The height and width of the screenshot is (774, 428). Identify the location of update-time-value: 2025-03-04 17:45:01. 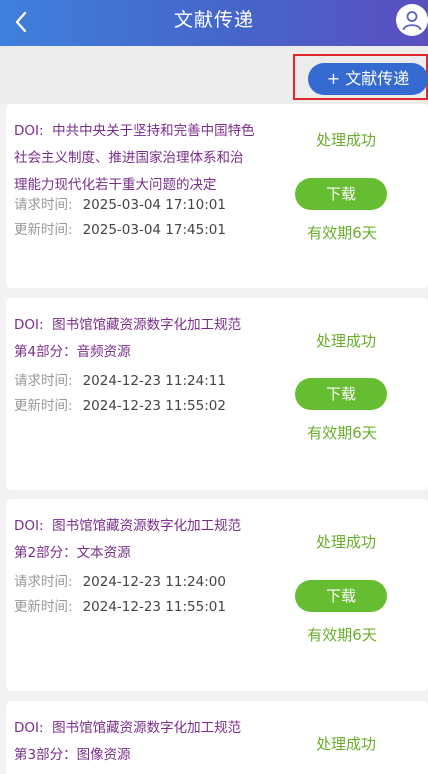
(154, 230).